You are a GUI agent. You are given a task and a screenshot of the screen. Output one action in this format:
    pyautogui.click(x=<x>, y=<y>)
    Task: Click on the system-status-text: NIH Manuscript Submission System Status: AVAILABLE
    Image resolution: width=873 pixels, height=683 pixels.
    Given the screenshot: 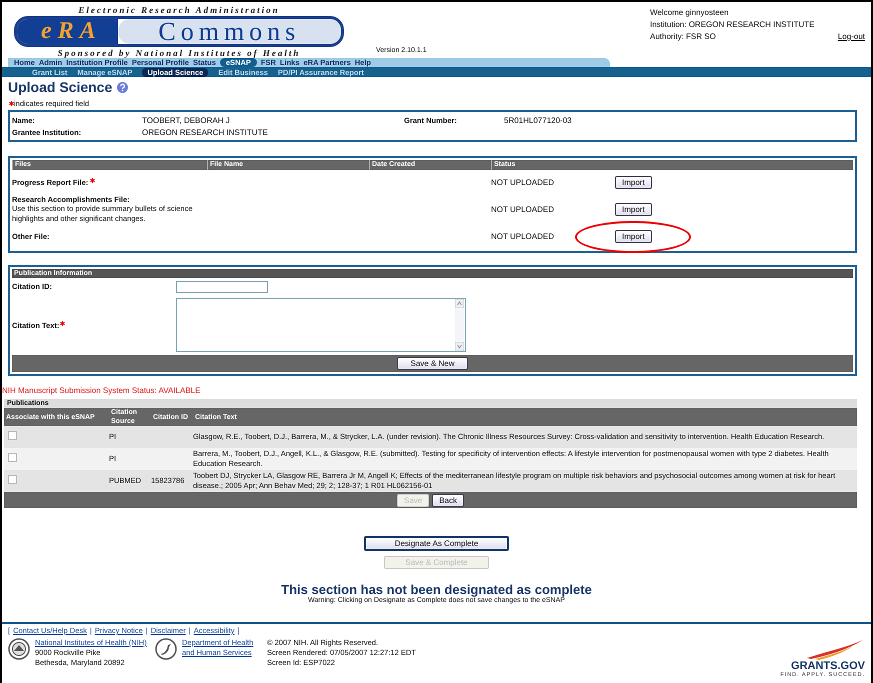 What is the action you would take?
    pyautogui.click(x=102, y=390)
    